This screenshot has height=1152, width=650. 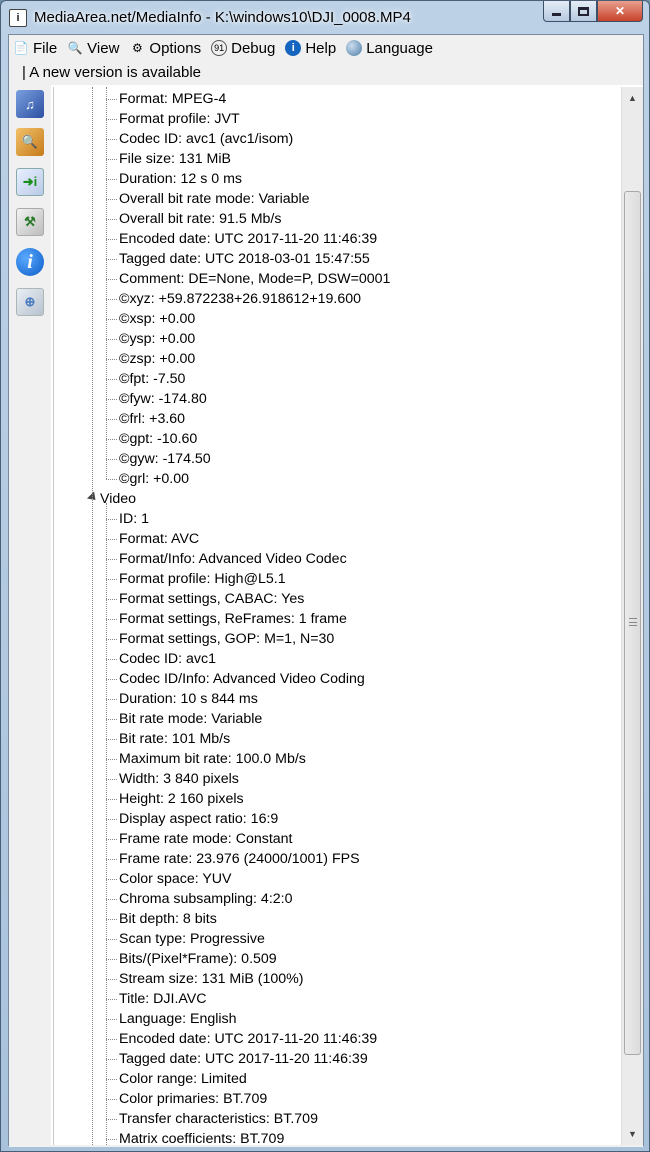 What do you see at coordinates (92, 616) in the screenshot?
I see `tree-root-guide-line` at bounding box center [92, 616].